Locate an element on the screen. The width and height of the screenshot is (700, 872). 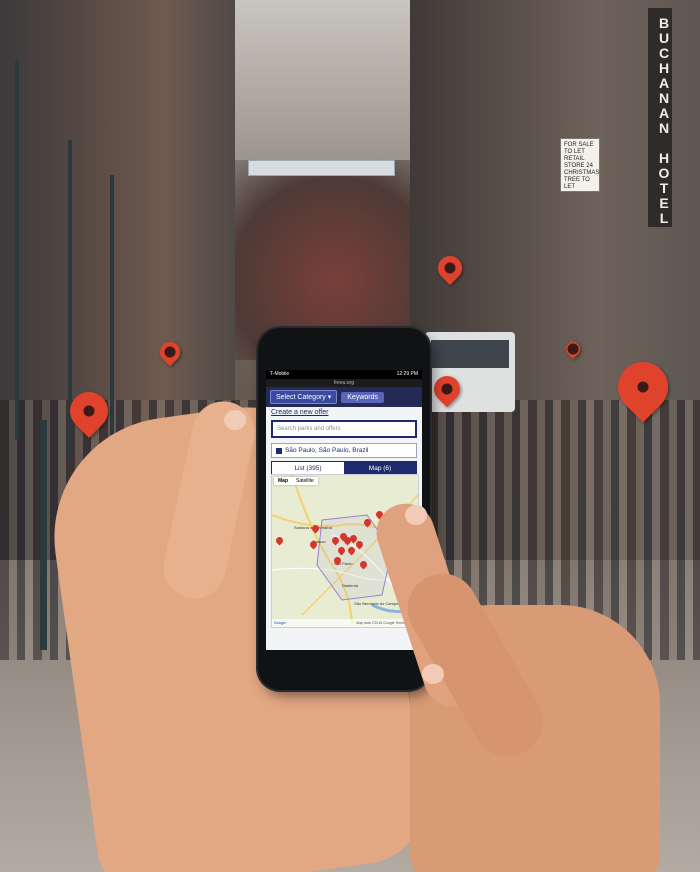
hotel-sign: BUCHANAN HOTEL is located at coordinates (660, 117).